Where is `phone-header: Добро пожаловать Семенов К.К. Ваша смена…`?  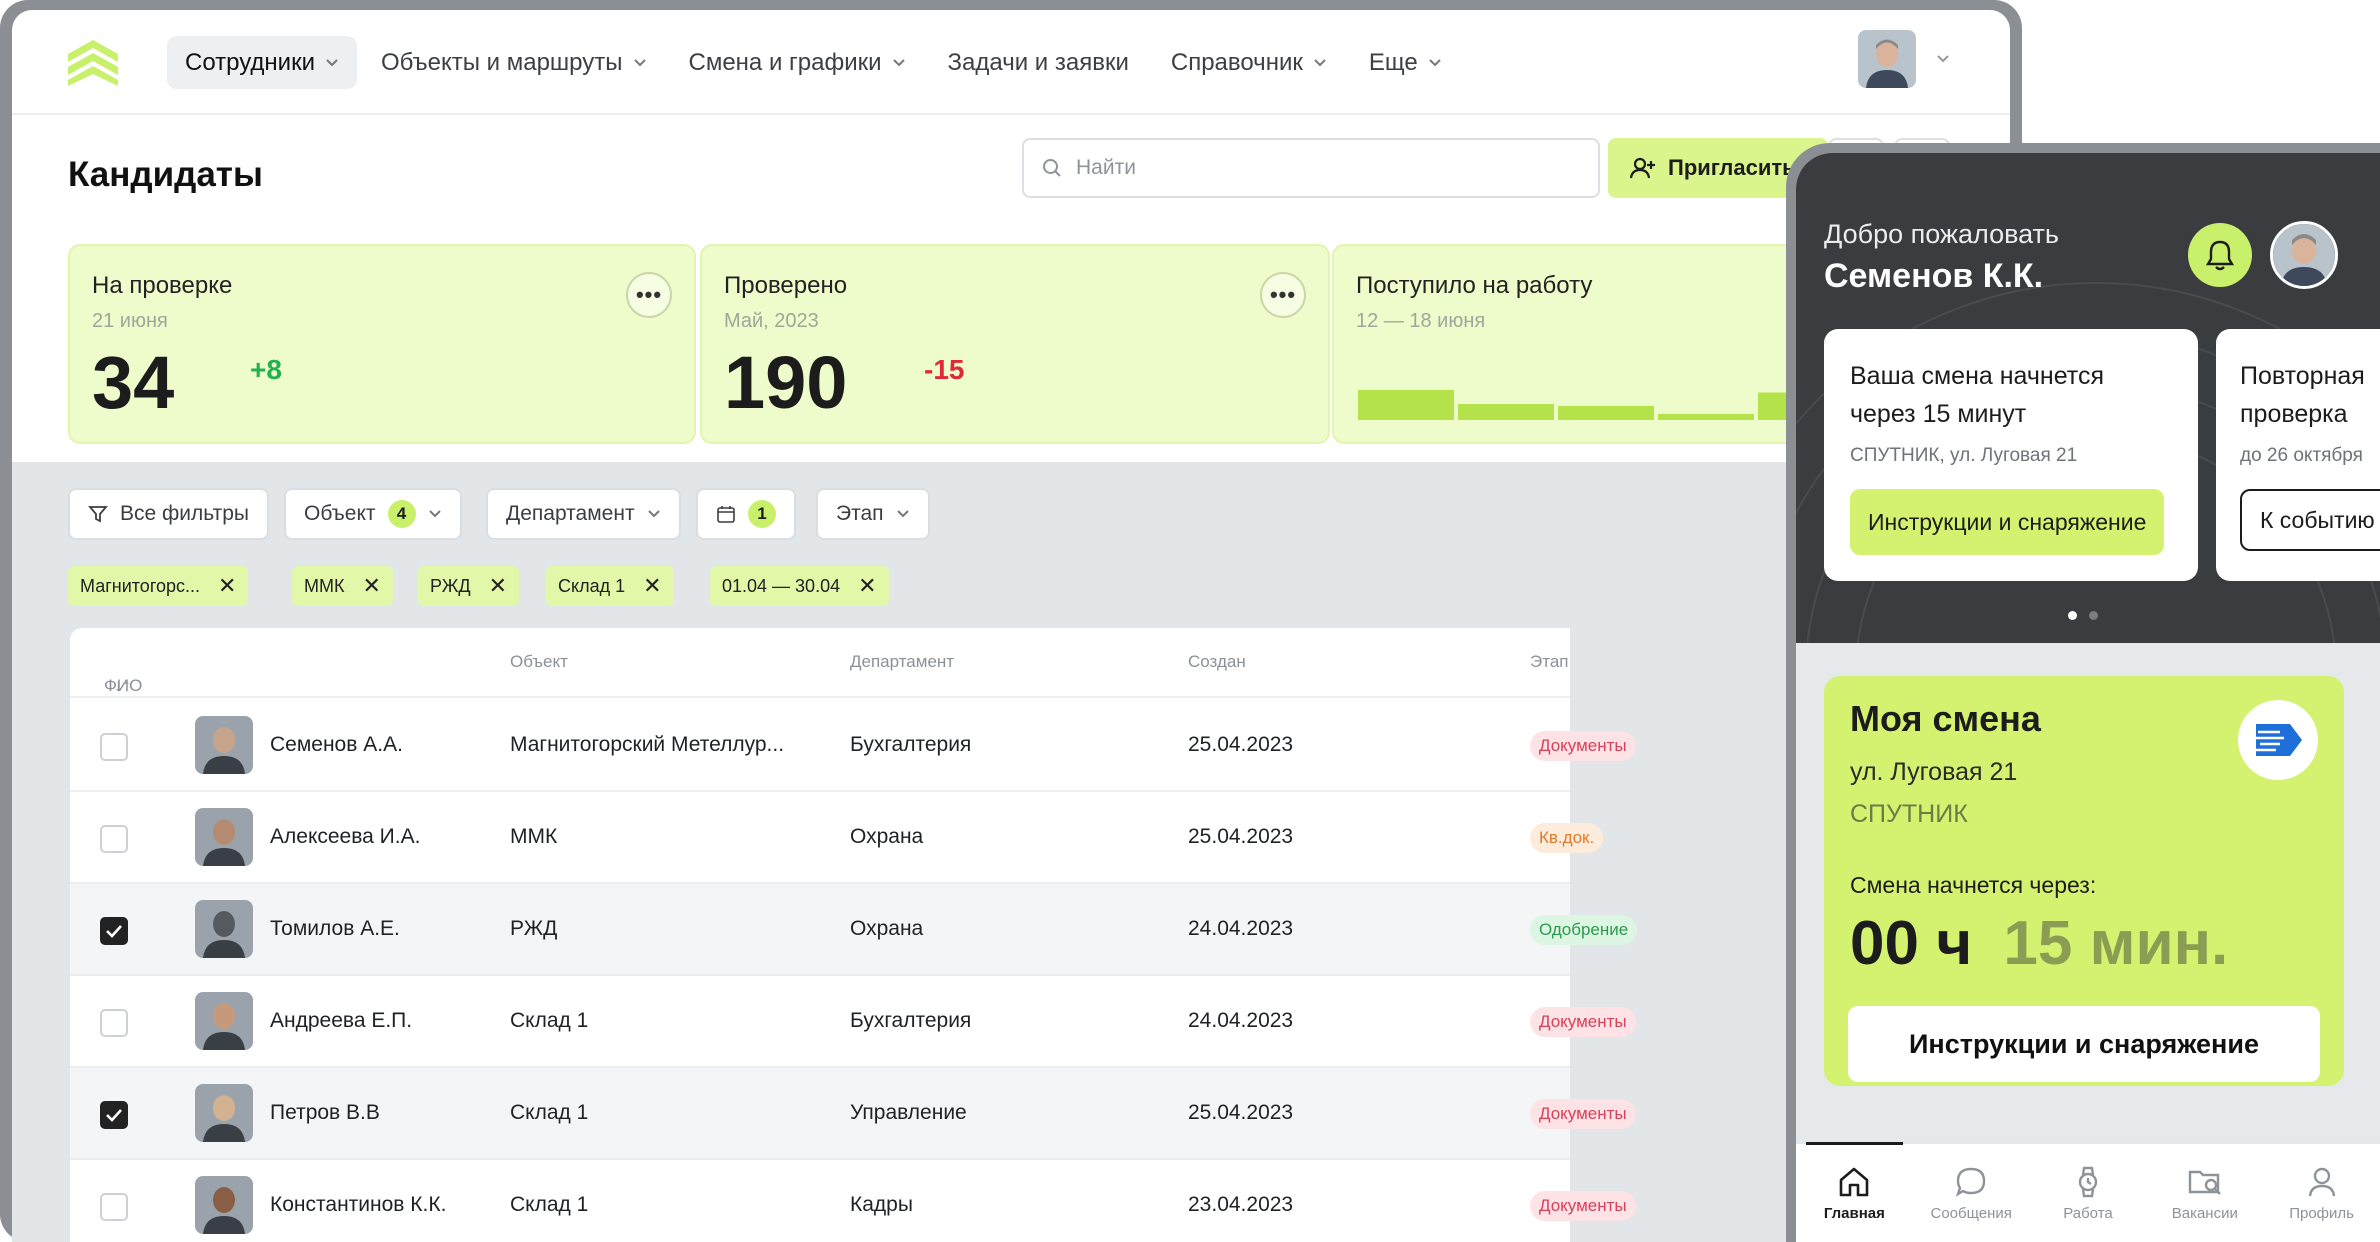 phone-header: Добро пожаловать Семенов К.К. Ваша смена… is located at coordinates (2088, 398).